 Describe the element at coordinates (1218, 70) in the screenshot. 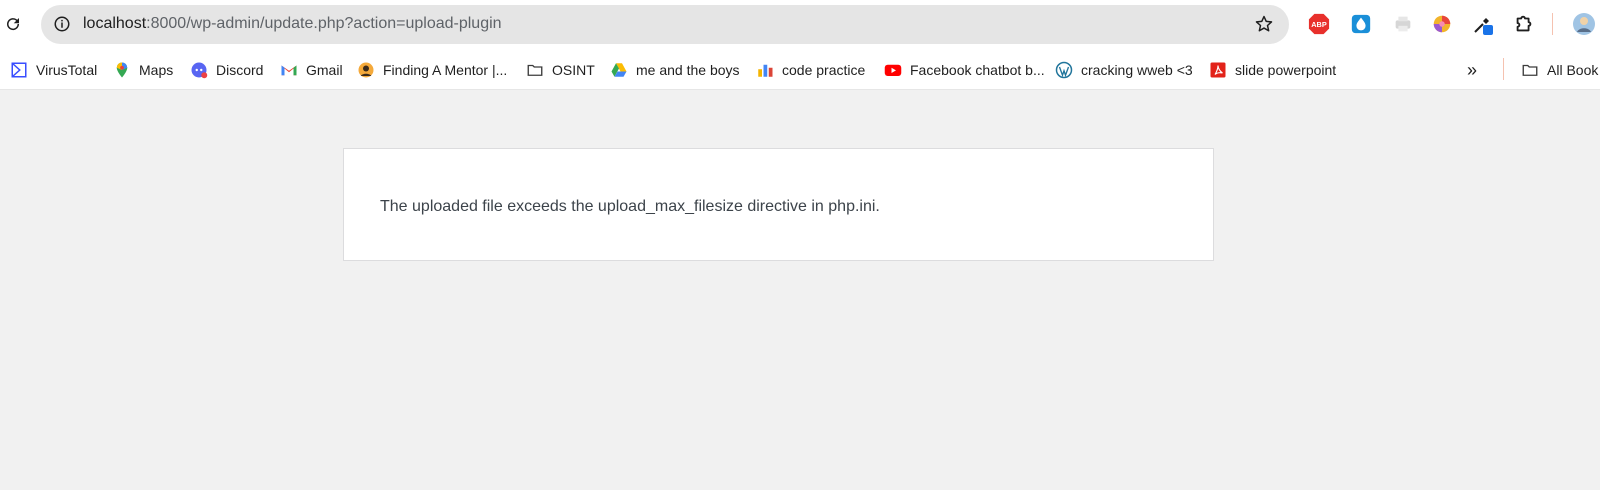

I see `acrobat-icon` at that location.